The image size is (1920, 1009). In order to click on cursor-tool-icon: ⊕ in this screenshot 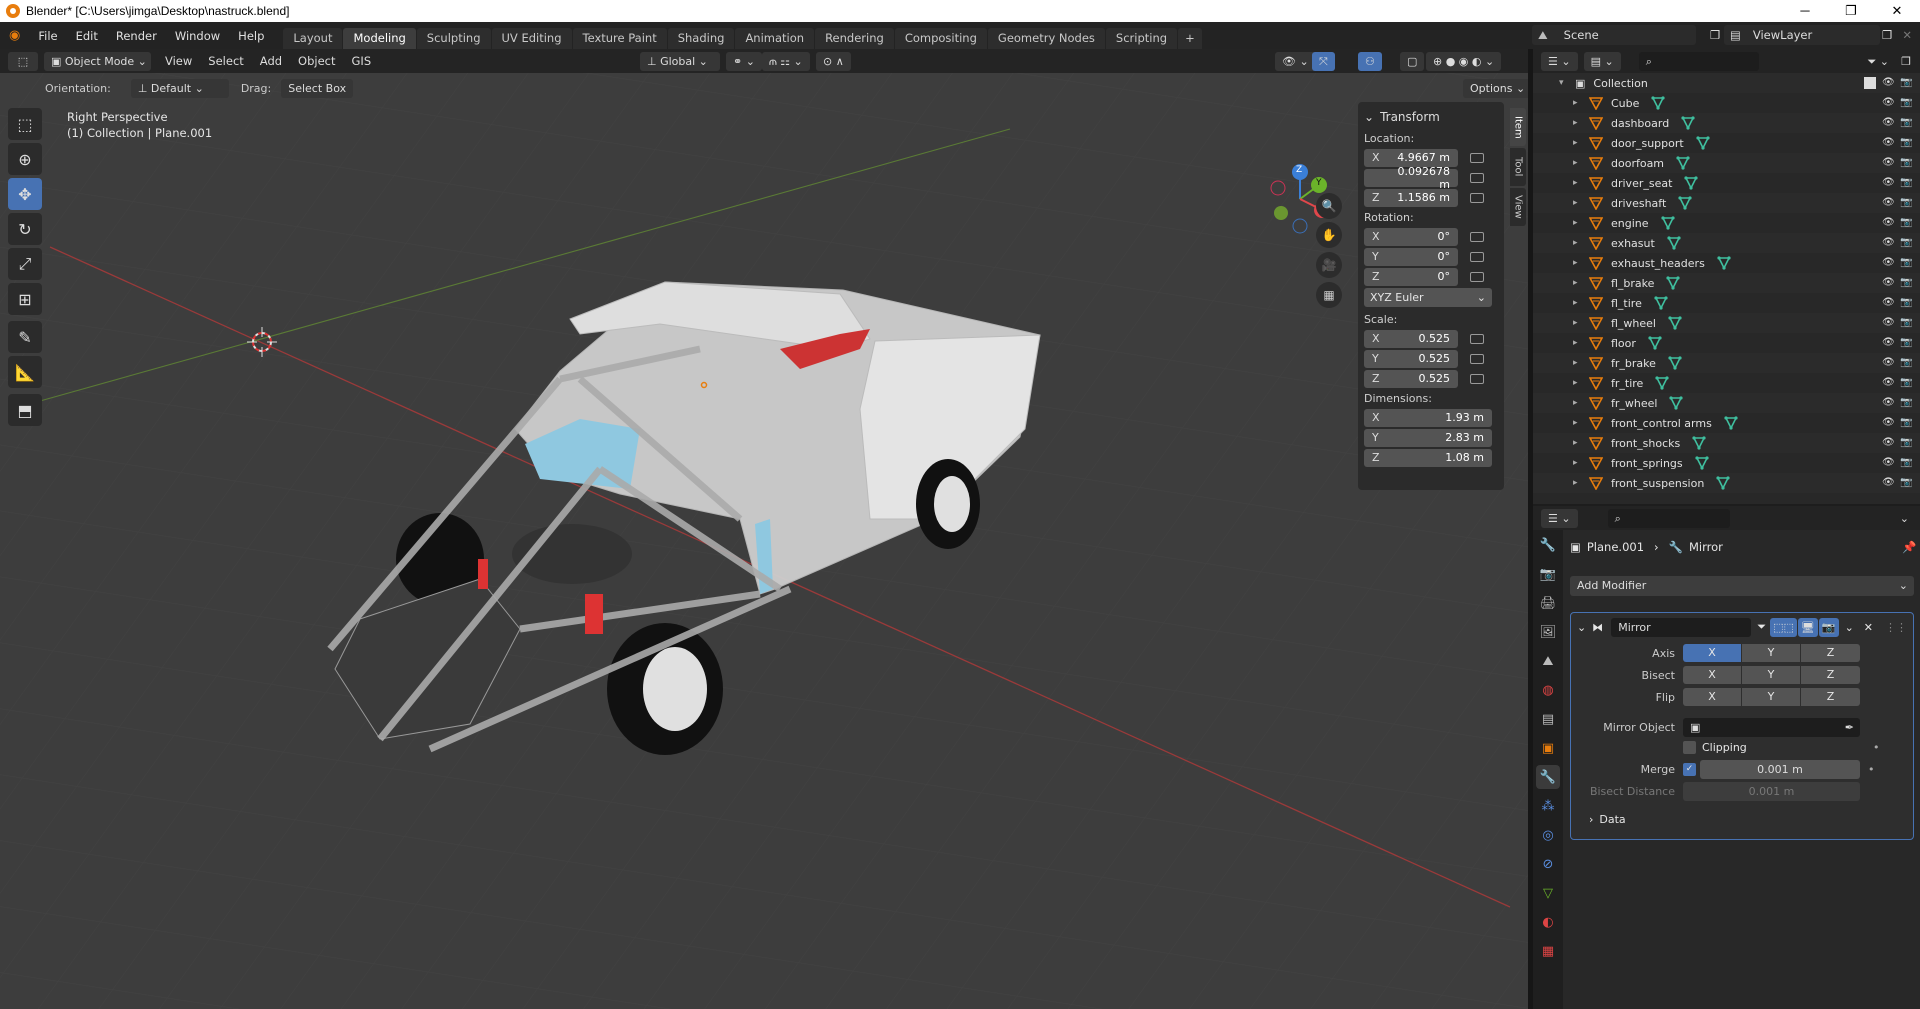, I will do `click(25, 159)`.